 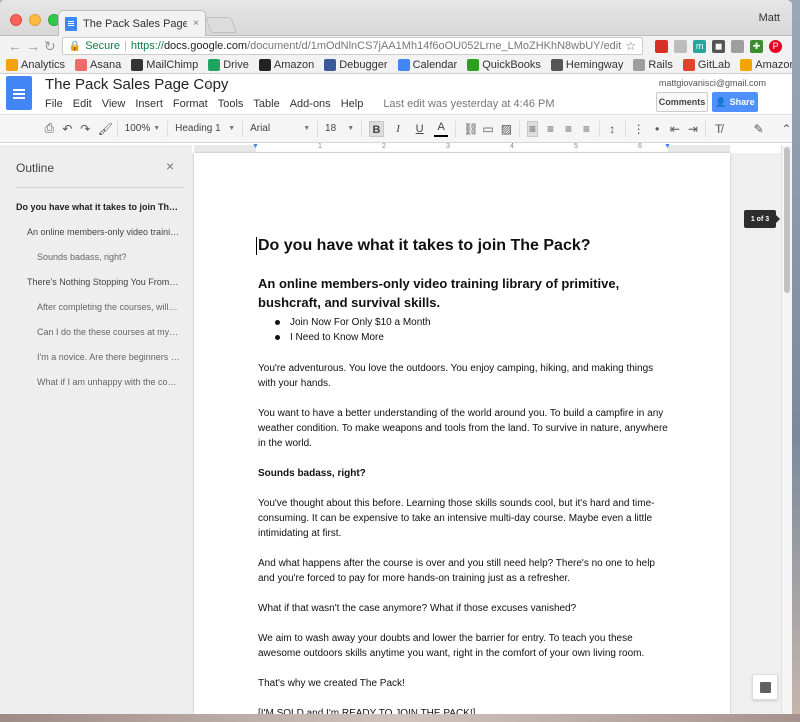 What do you see at coordinates (766, 64) in the screenshot?
I see `bookmark-item: AmazonSmile` at bounding box center [766, 64].